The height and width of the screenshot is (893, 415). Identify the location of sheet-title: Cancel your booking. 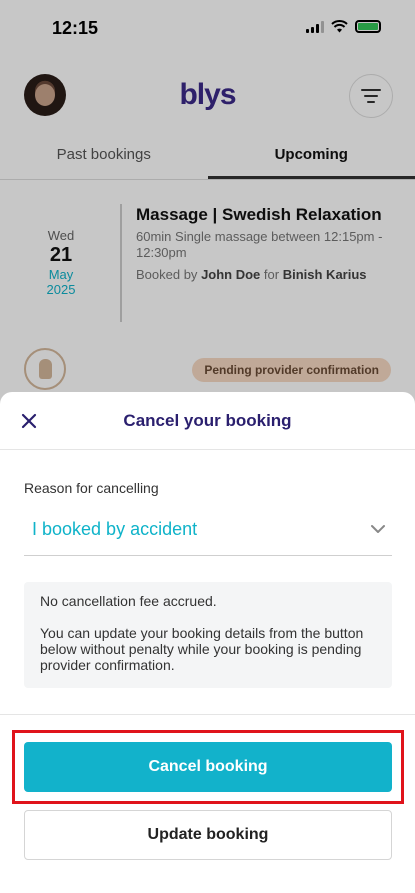
(207, 420).